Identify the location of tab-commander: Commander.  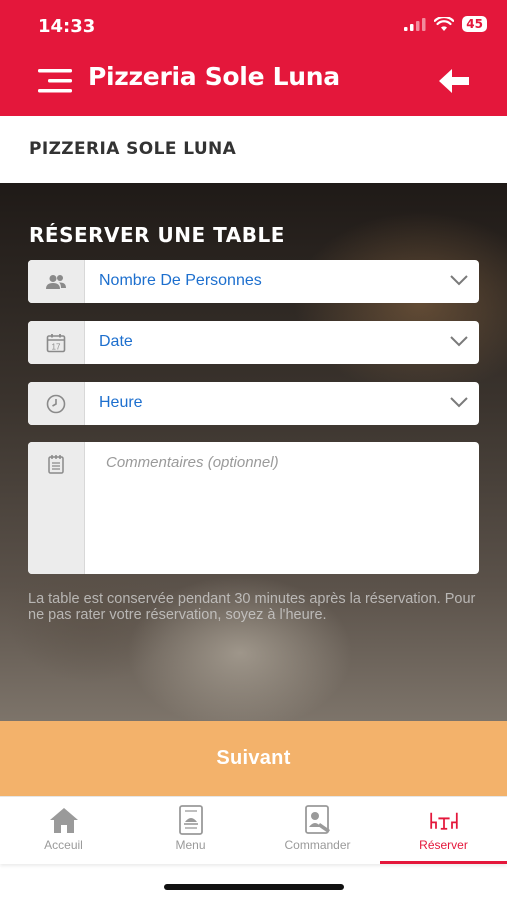
(317, 830).